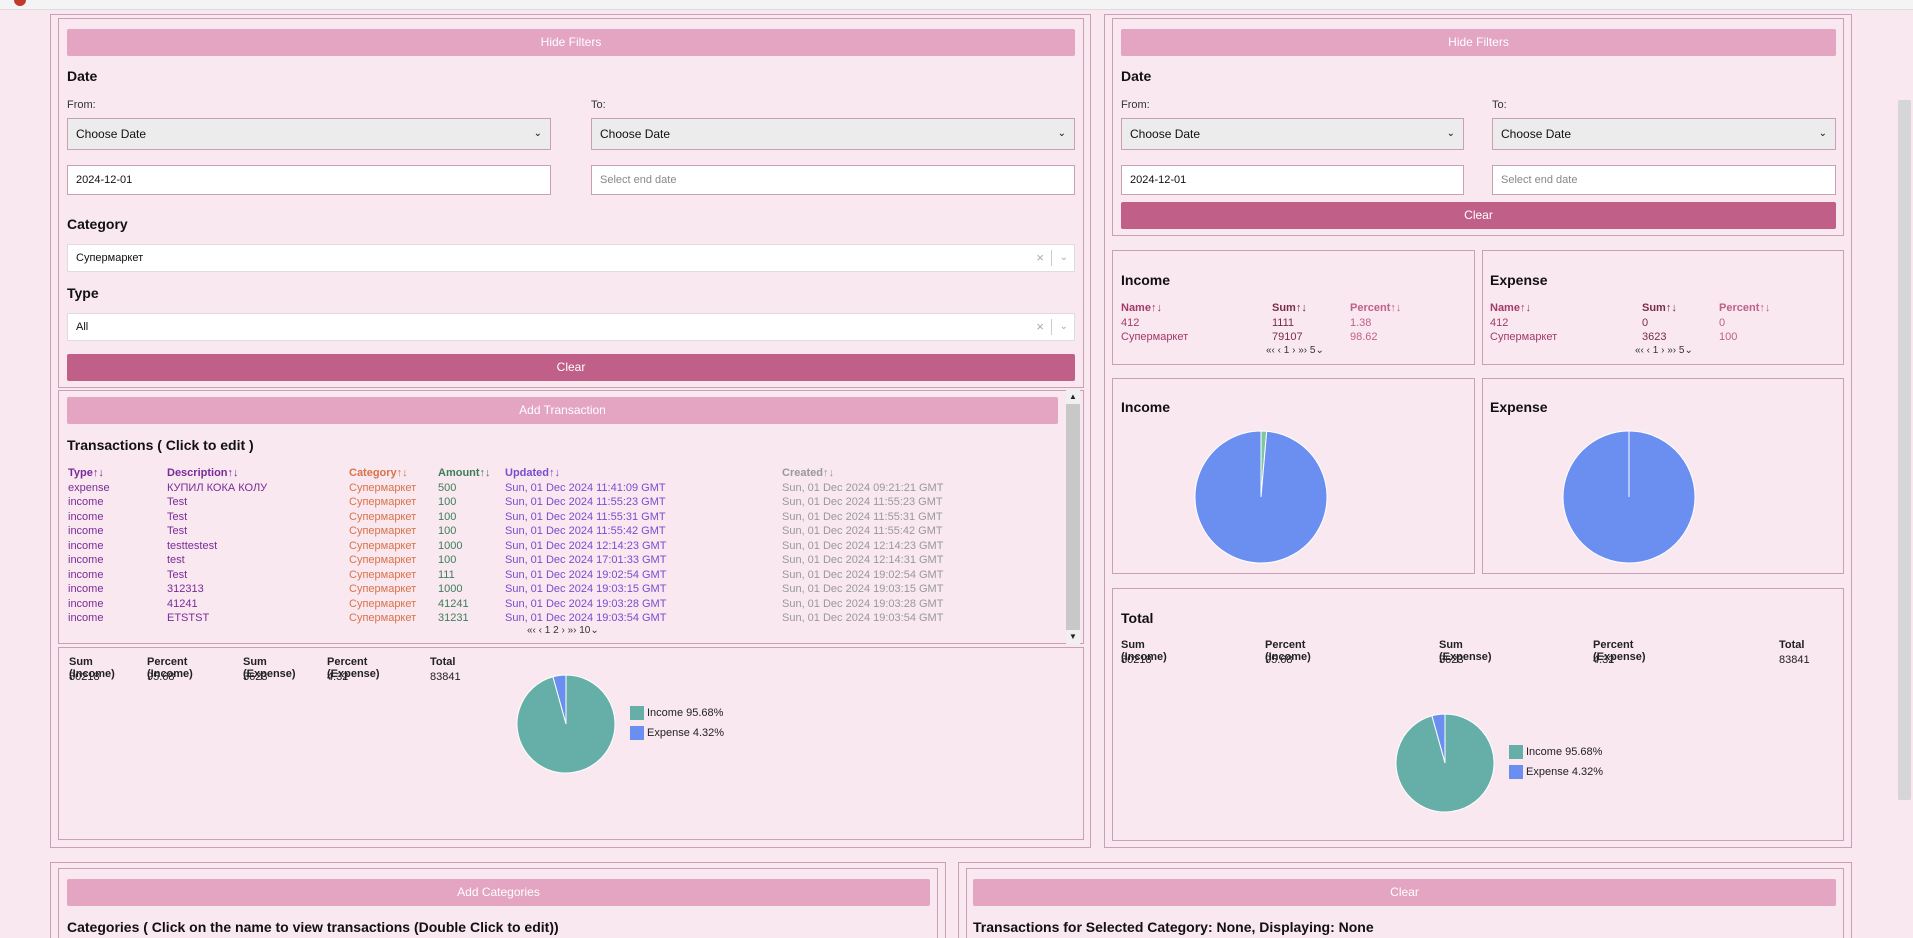  I want to click on hide-filters-button: Hide Filters, so click(571, 42).